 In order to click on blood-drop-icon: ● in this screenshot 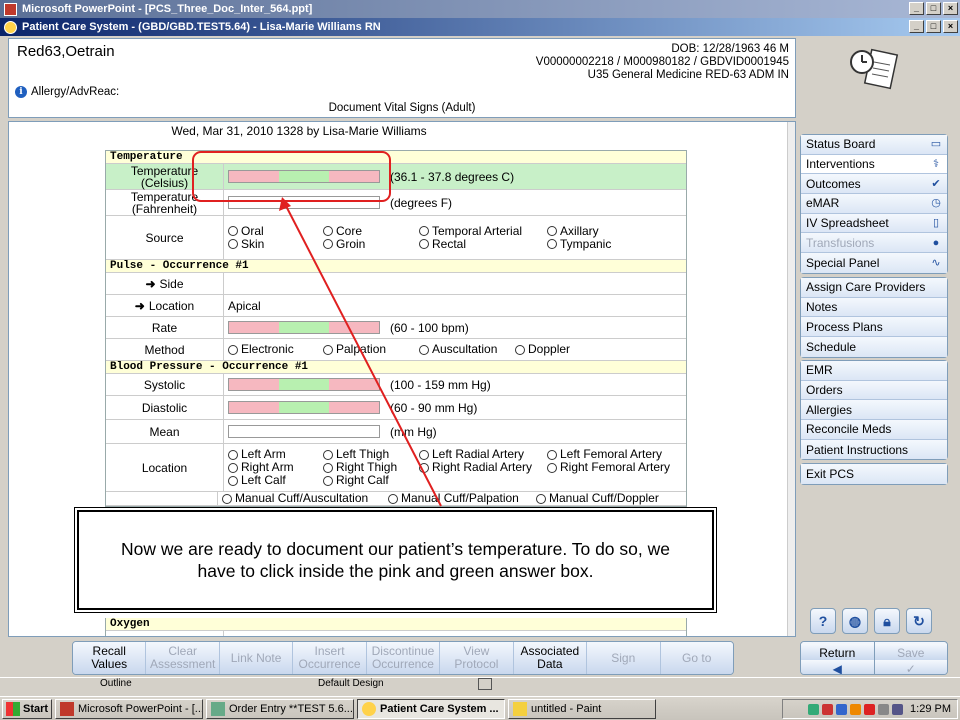, I will do `click(936, 242)`.